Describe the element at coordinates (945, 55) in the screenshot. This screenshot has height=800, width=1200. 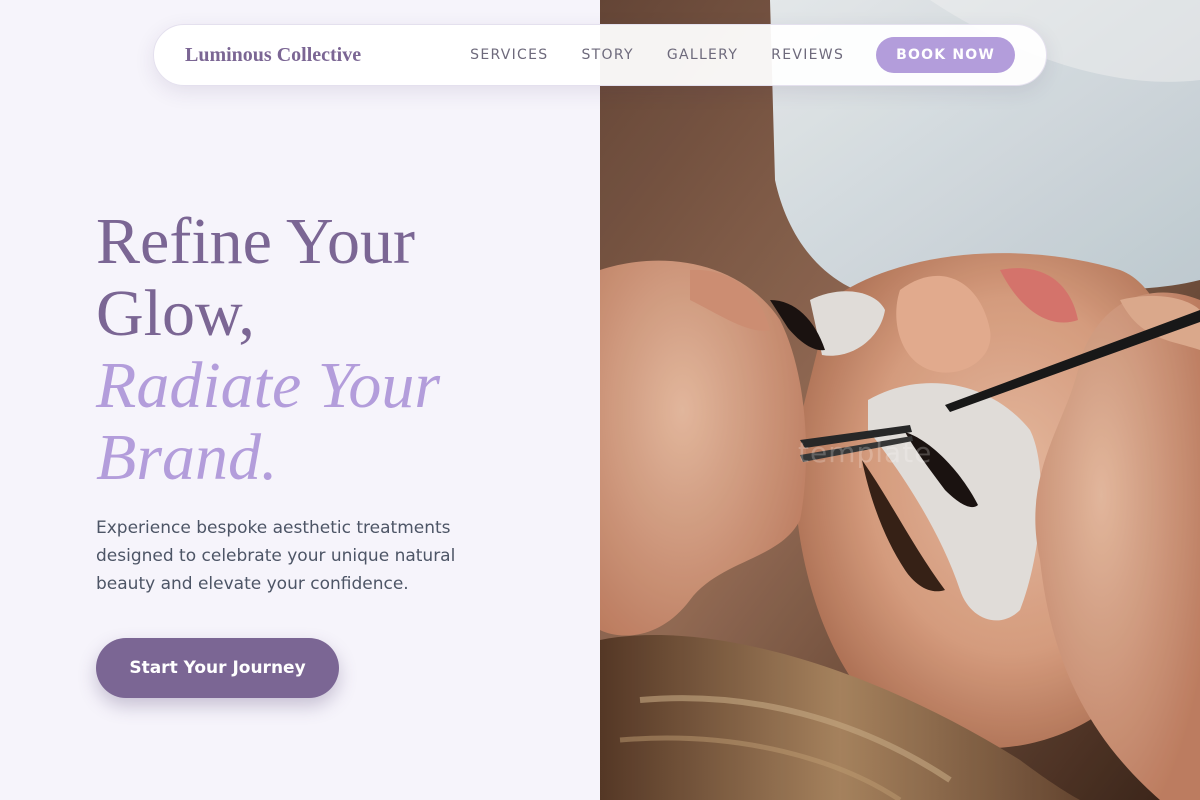
I see `book-now-button: BOOK NOW` at that location.